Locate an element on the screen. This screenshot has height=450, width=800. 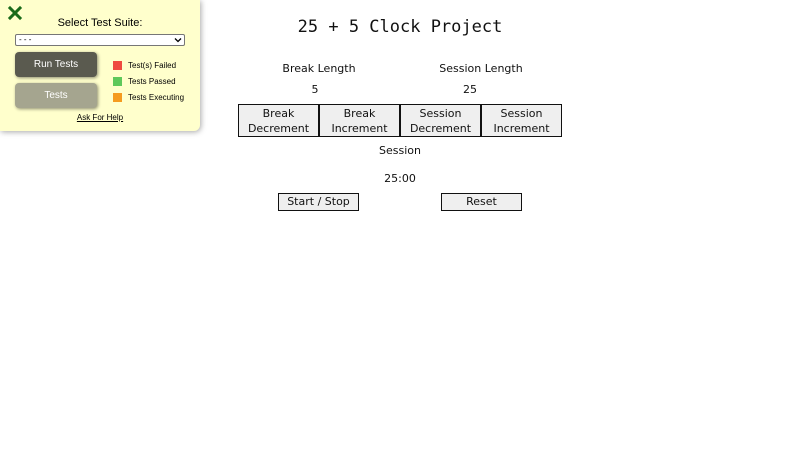
chevron-down-icon is located at coordinates (178, 40).